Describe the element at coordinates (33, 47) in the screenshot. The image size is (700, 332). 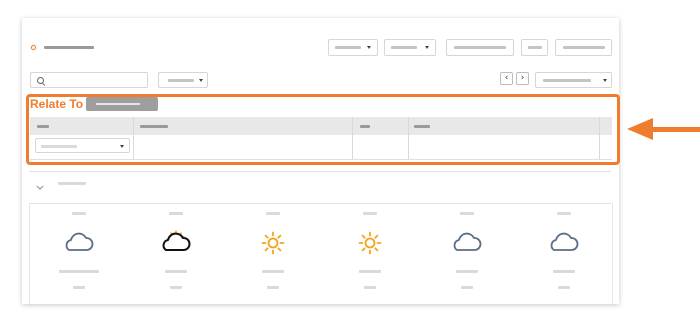
I see `gear-icon` at that location.